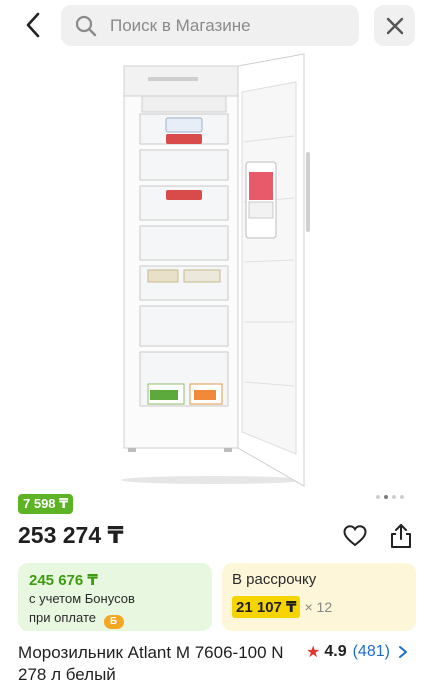 The width and height of the screenshot is (434, 700). I want to click on favorite-button, so click(355, 536).